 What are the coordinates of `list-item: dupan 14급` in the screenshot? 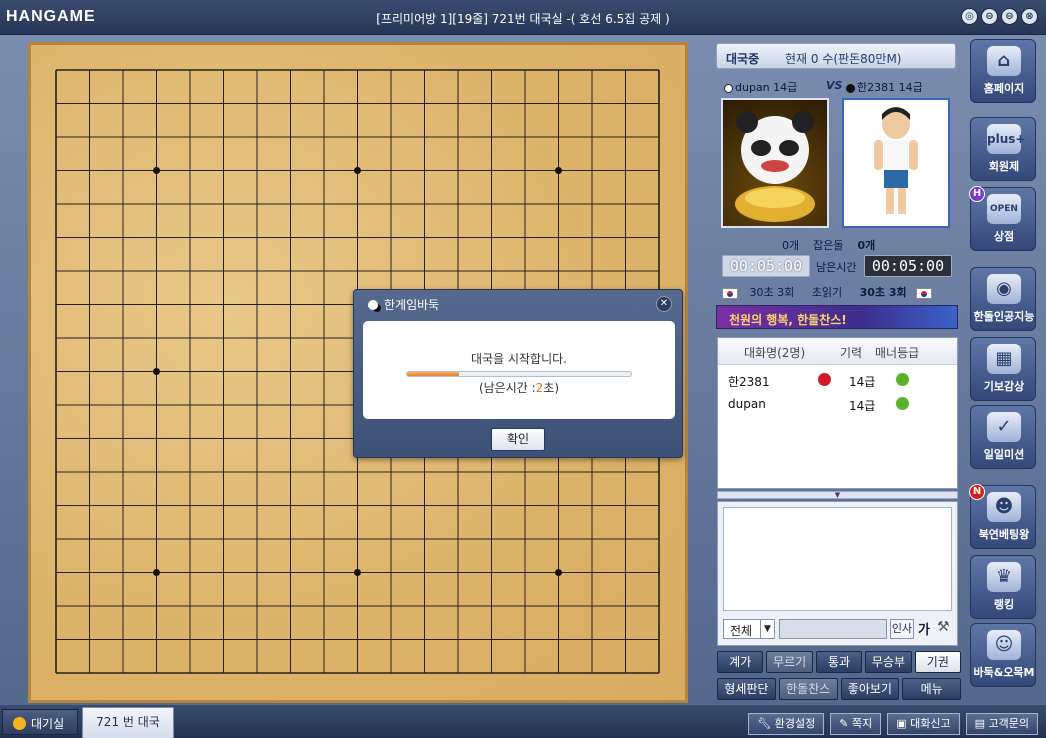 It's located at (837, 404).